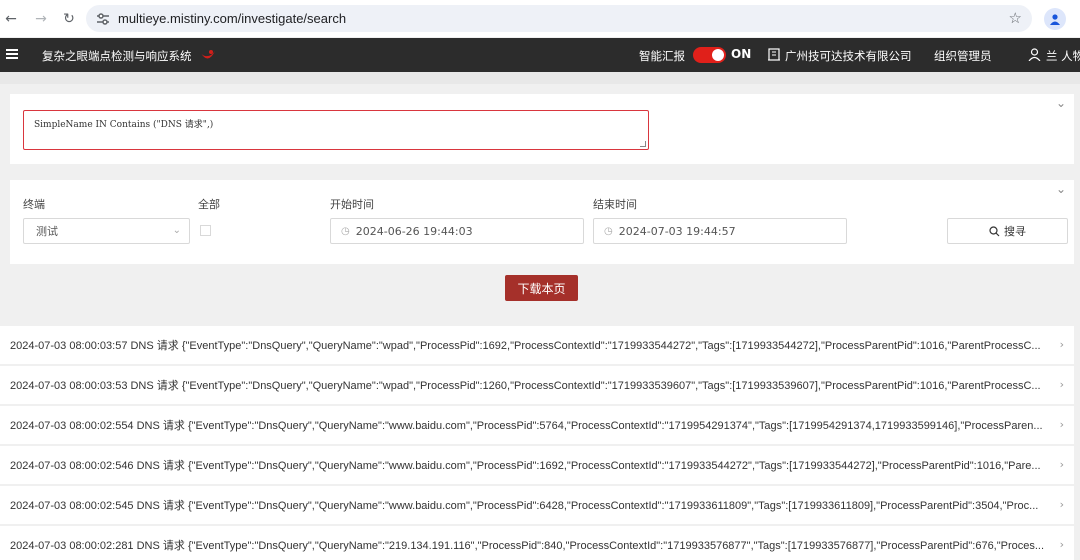  What do you see at coordinates (34, 204) in the screenshot?
I see `terminal-label: 终端` at bounding box center [34, 204].